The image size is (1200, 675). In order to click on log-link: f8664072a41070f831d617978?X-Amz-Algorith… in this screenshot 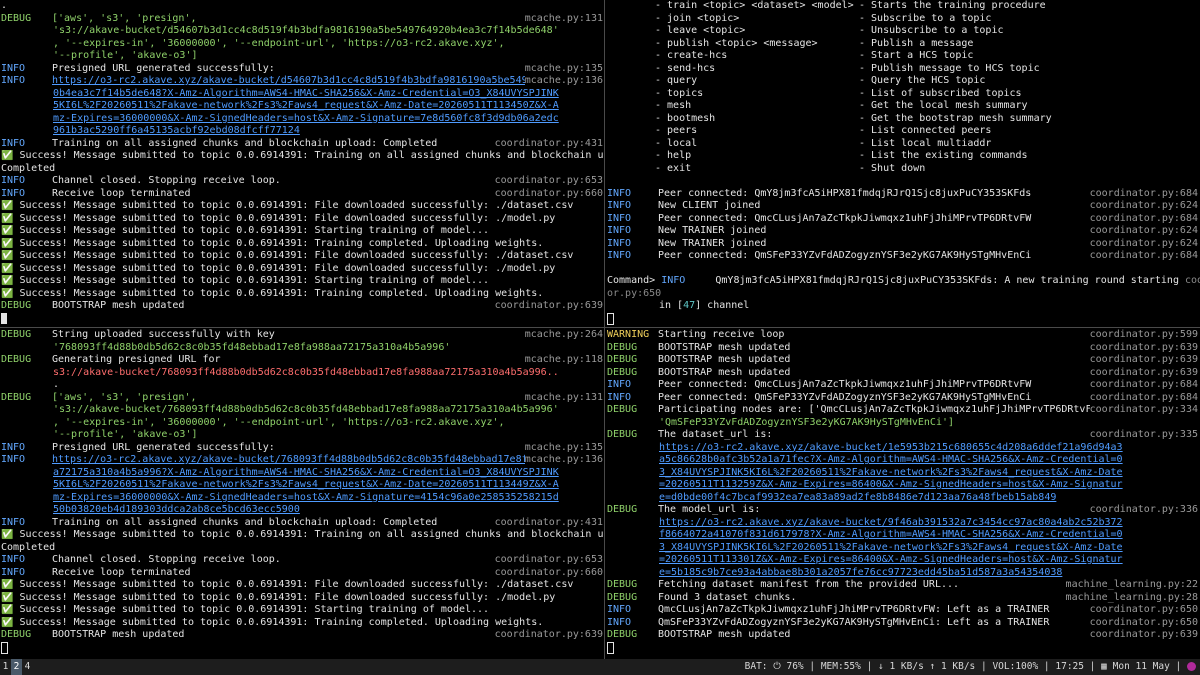, I will do `click(865, 534)`.